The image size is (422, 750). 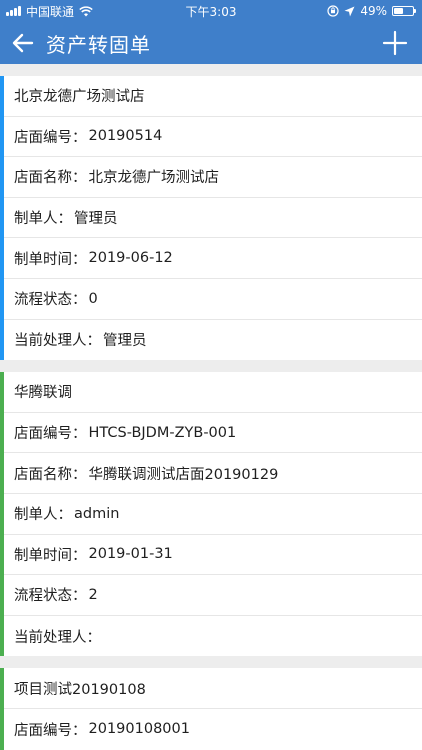 I want to click on record-title-text: 华腾联调, so click(x=43, y=393).